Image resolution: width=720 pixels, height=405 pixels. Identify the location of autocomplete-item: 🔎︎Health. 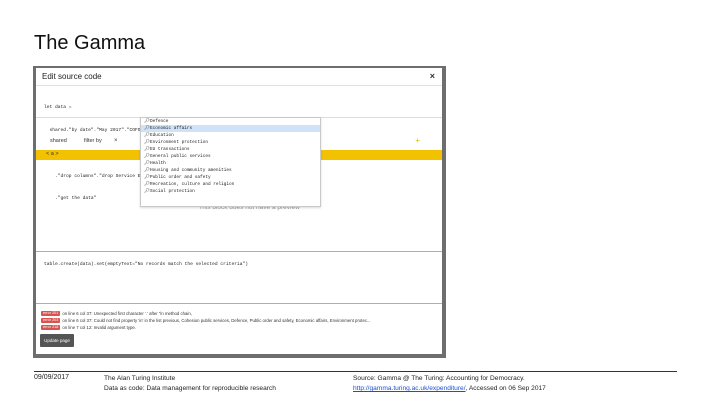
(230, 163).